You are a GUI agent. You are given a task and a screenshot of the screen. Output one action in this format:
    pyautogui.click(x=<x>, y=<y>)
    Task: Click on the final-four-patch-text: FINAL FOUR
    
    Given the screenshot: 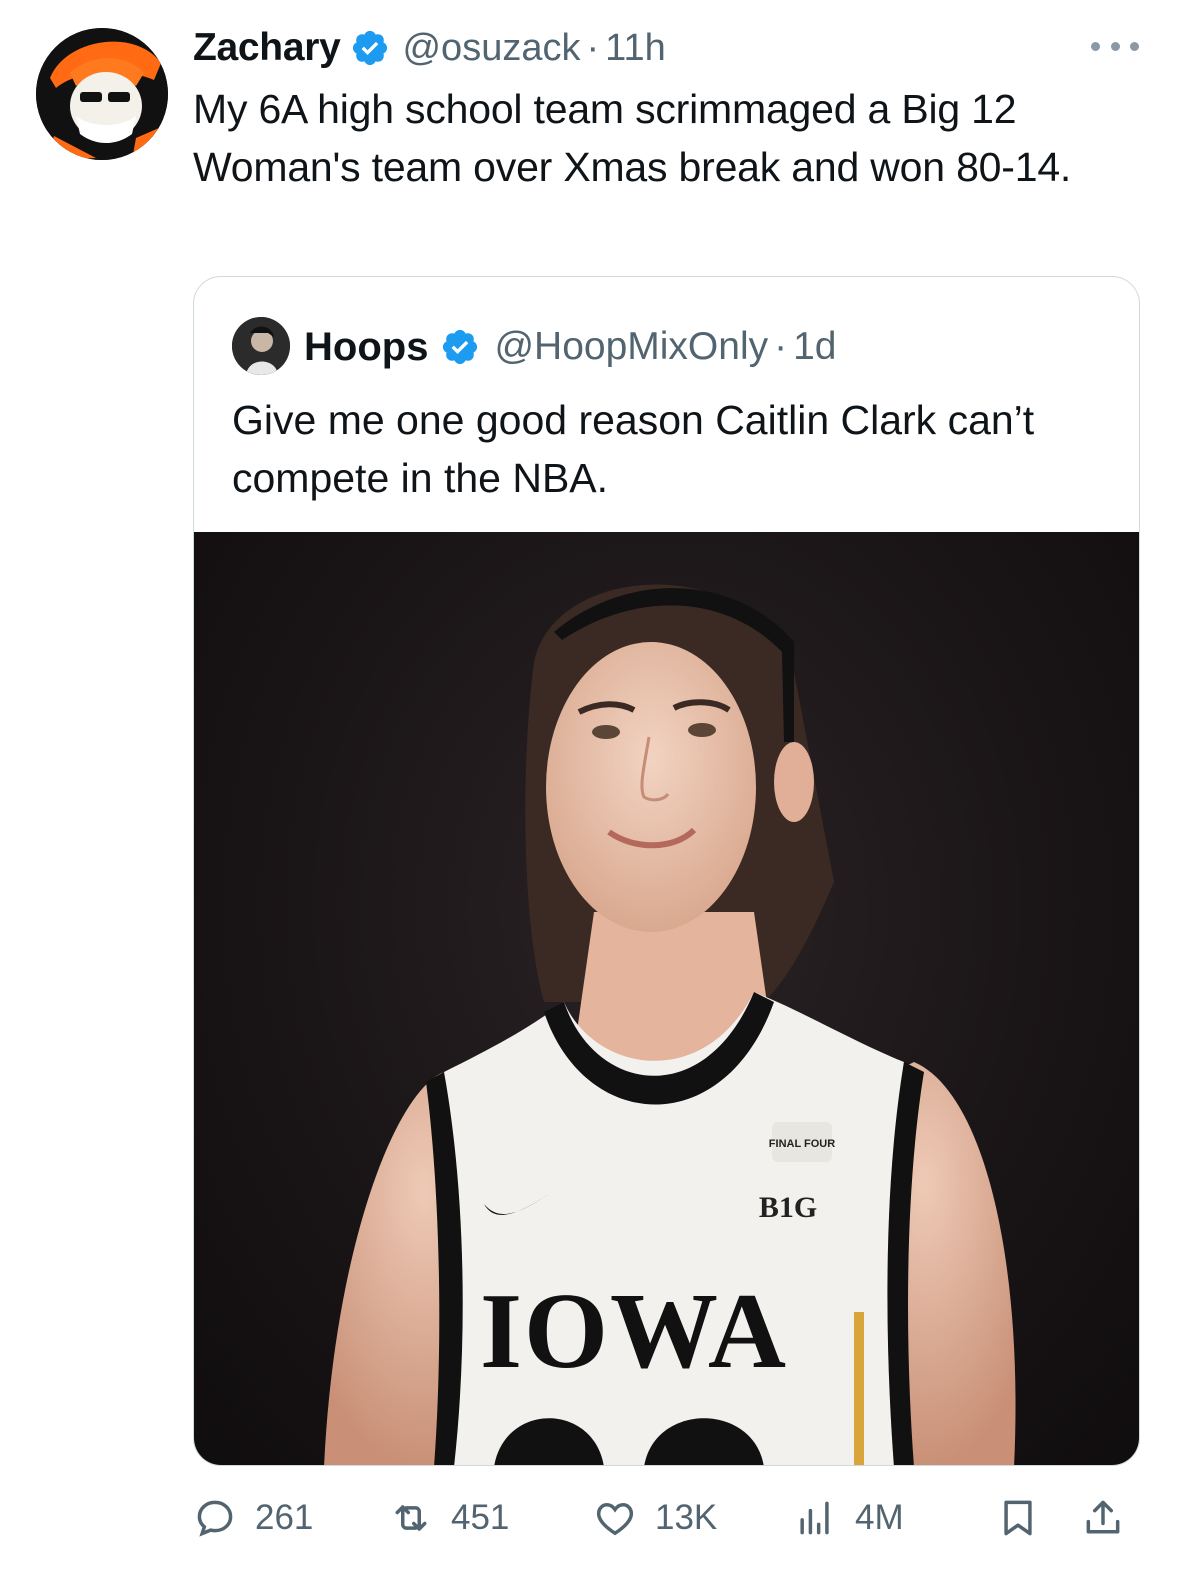 What is the action you would take?
    pyautogui.click(x=802, y=1144)
    